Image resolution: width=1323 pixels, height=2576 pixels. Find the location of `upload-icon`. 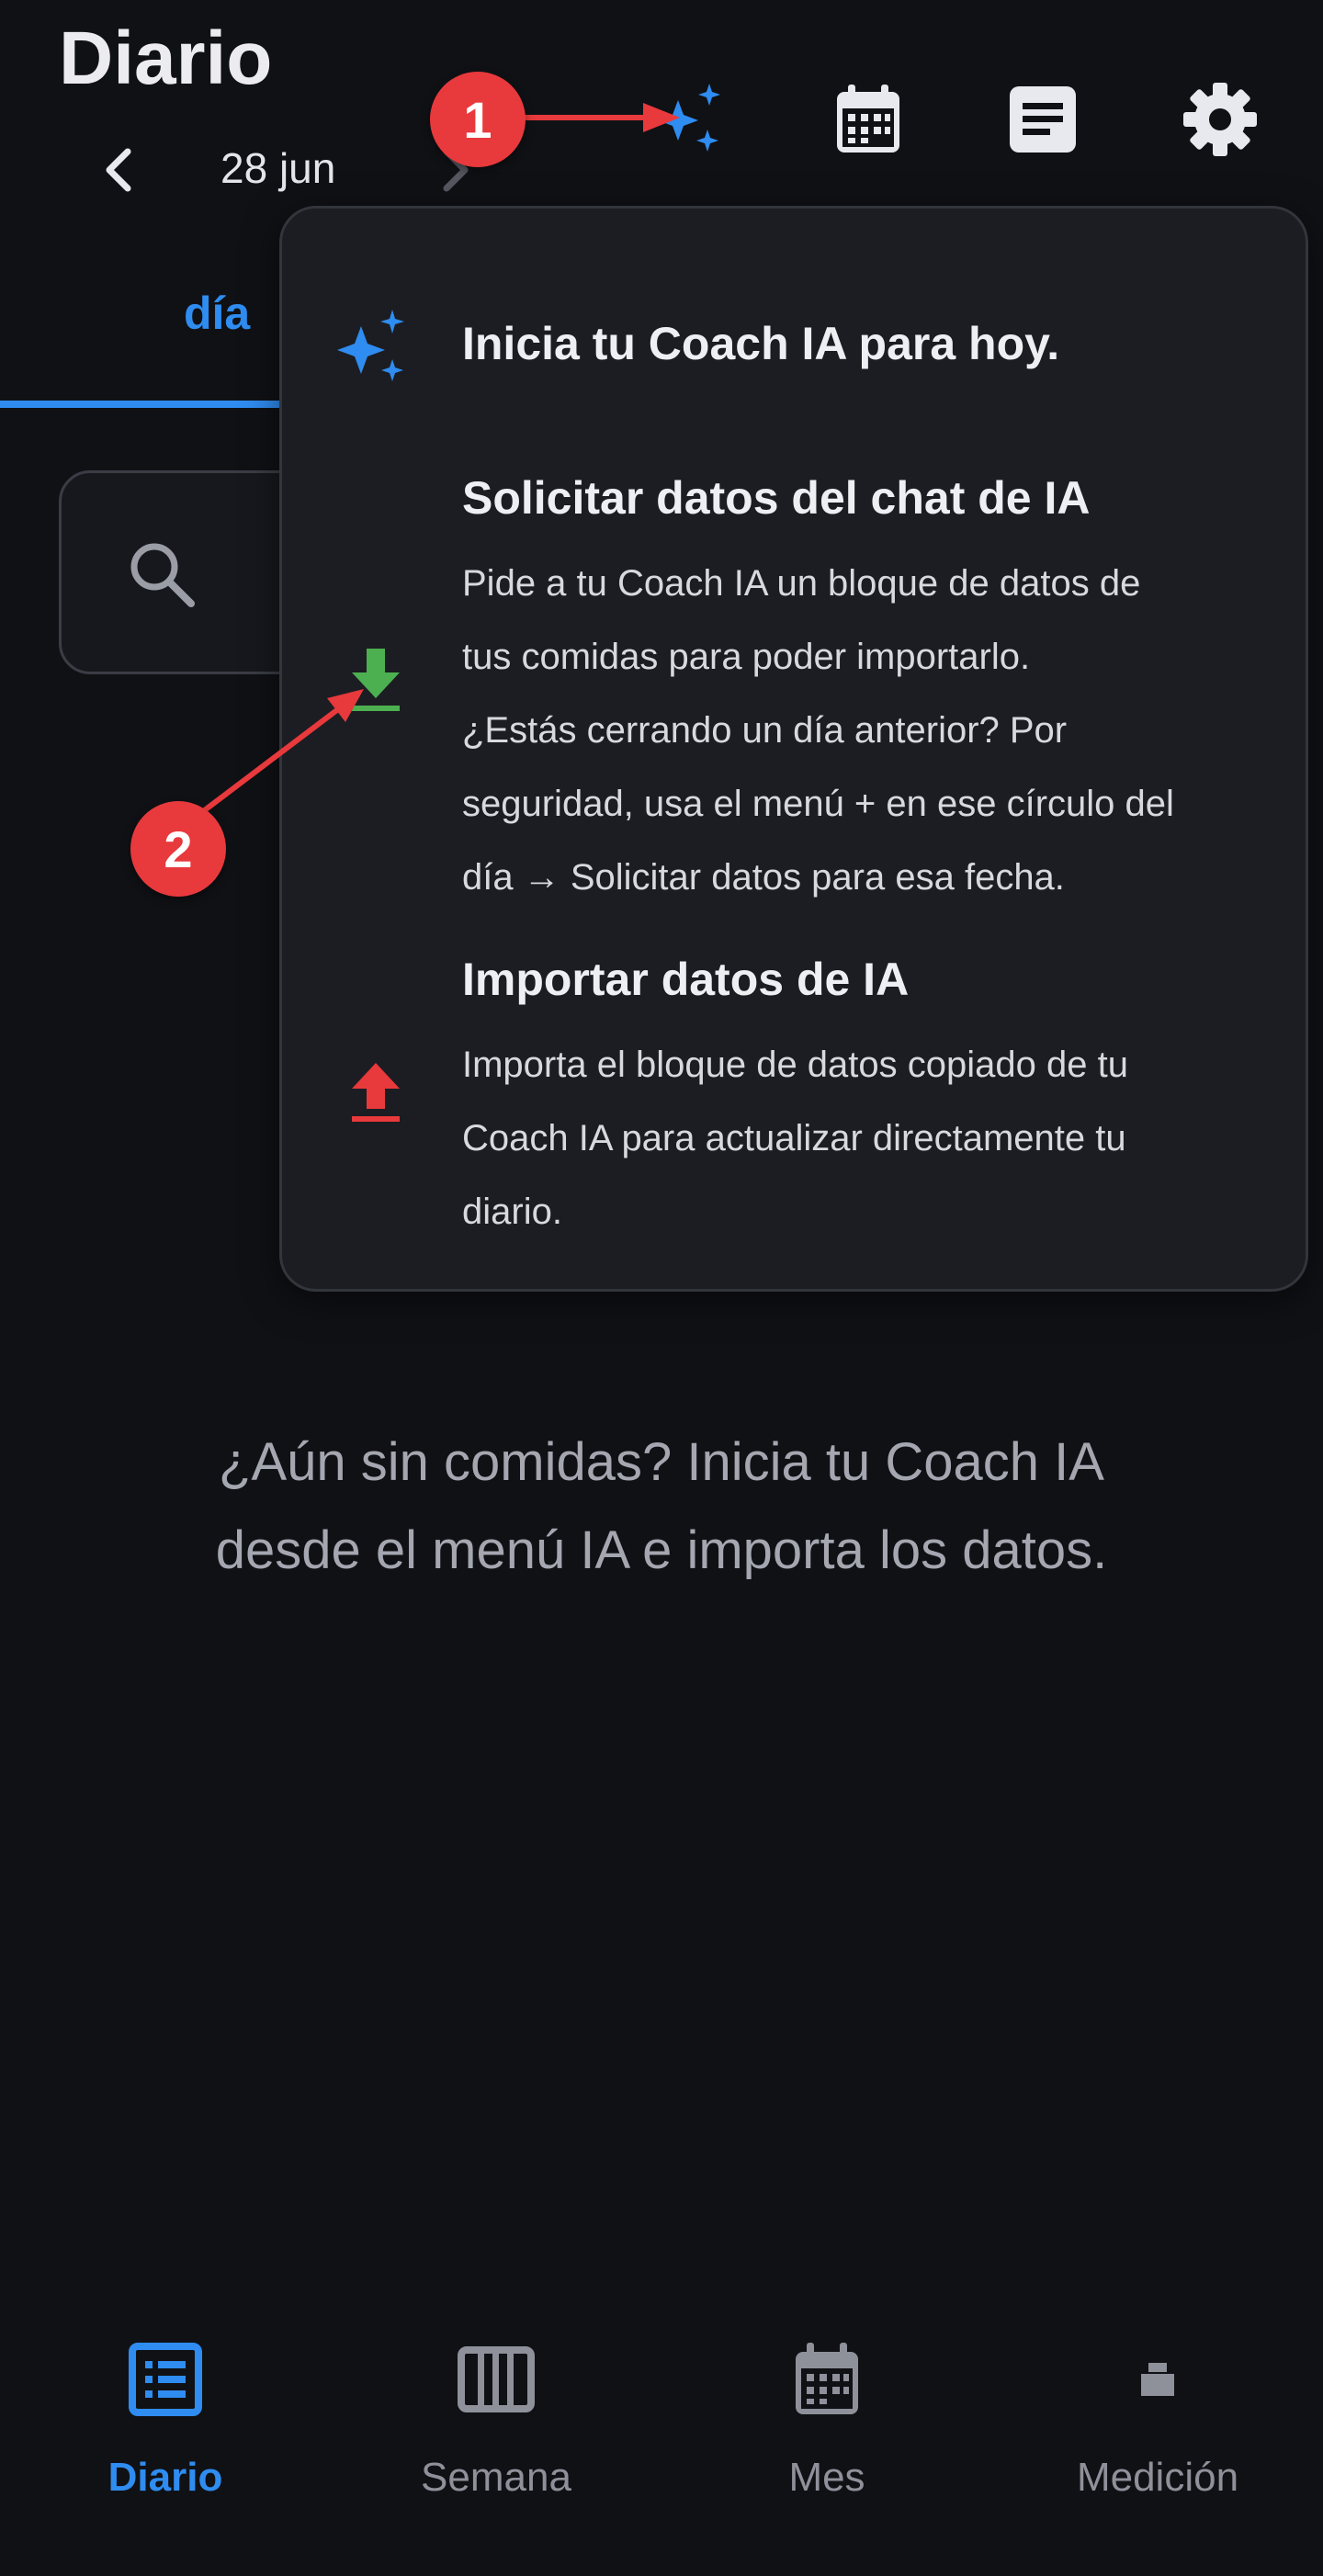

upload-icon is located at coordinates (375, 1094).